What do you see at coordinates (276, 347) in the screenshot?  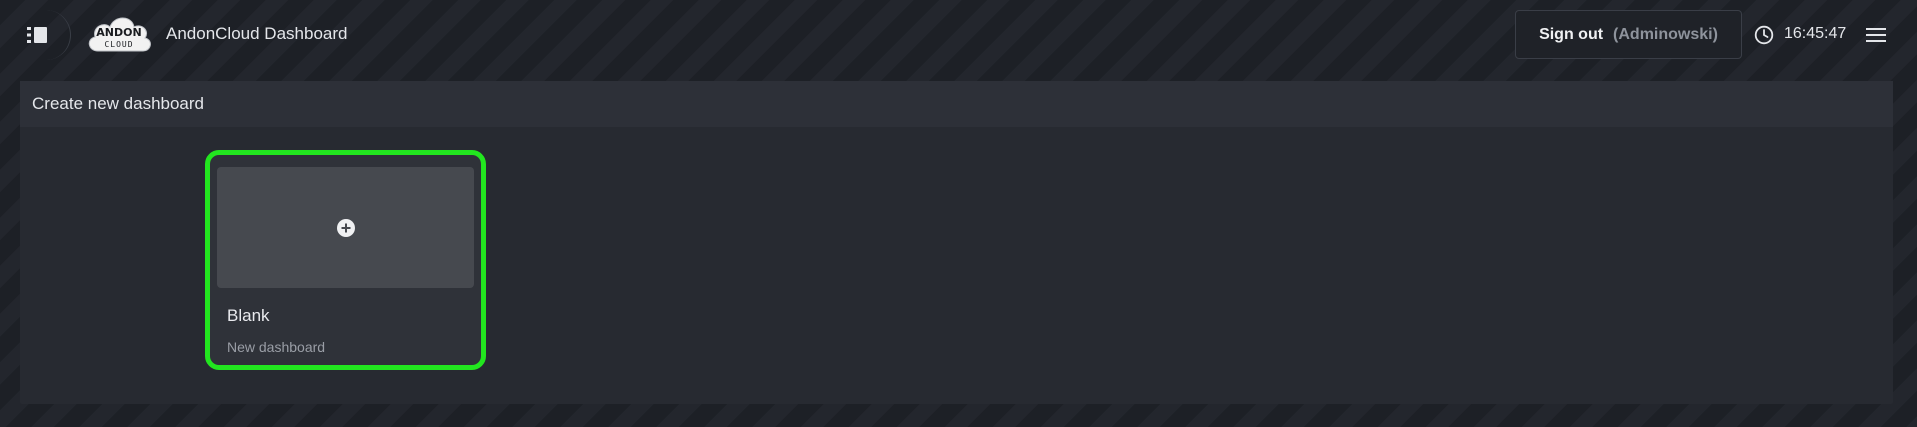 I see `template-subtitle: New dashboard` at bounding box center [276, 347].